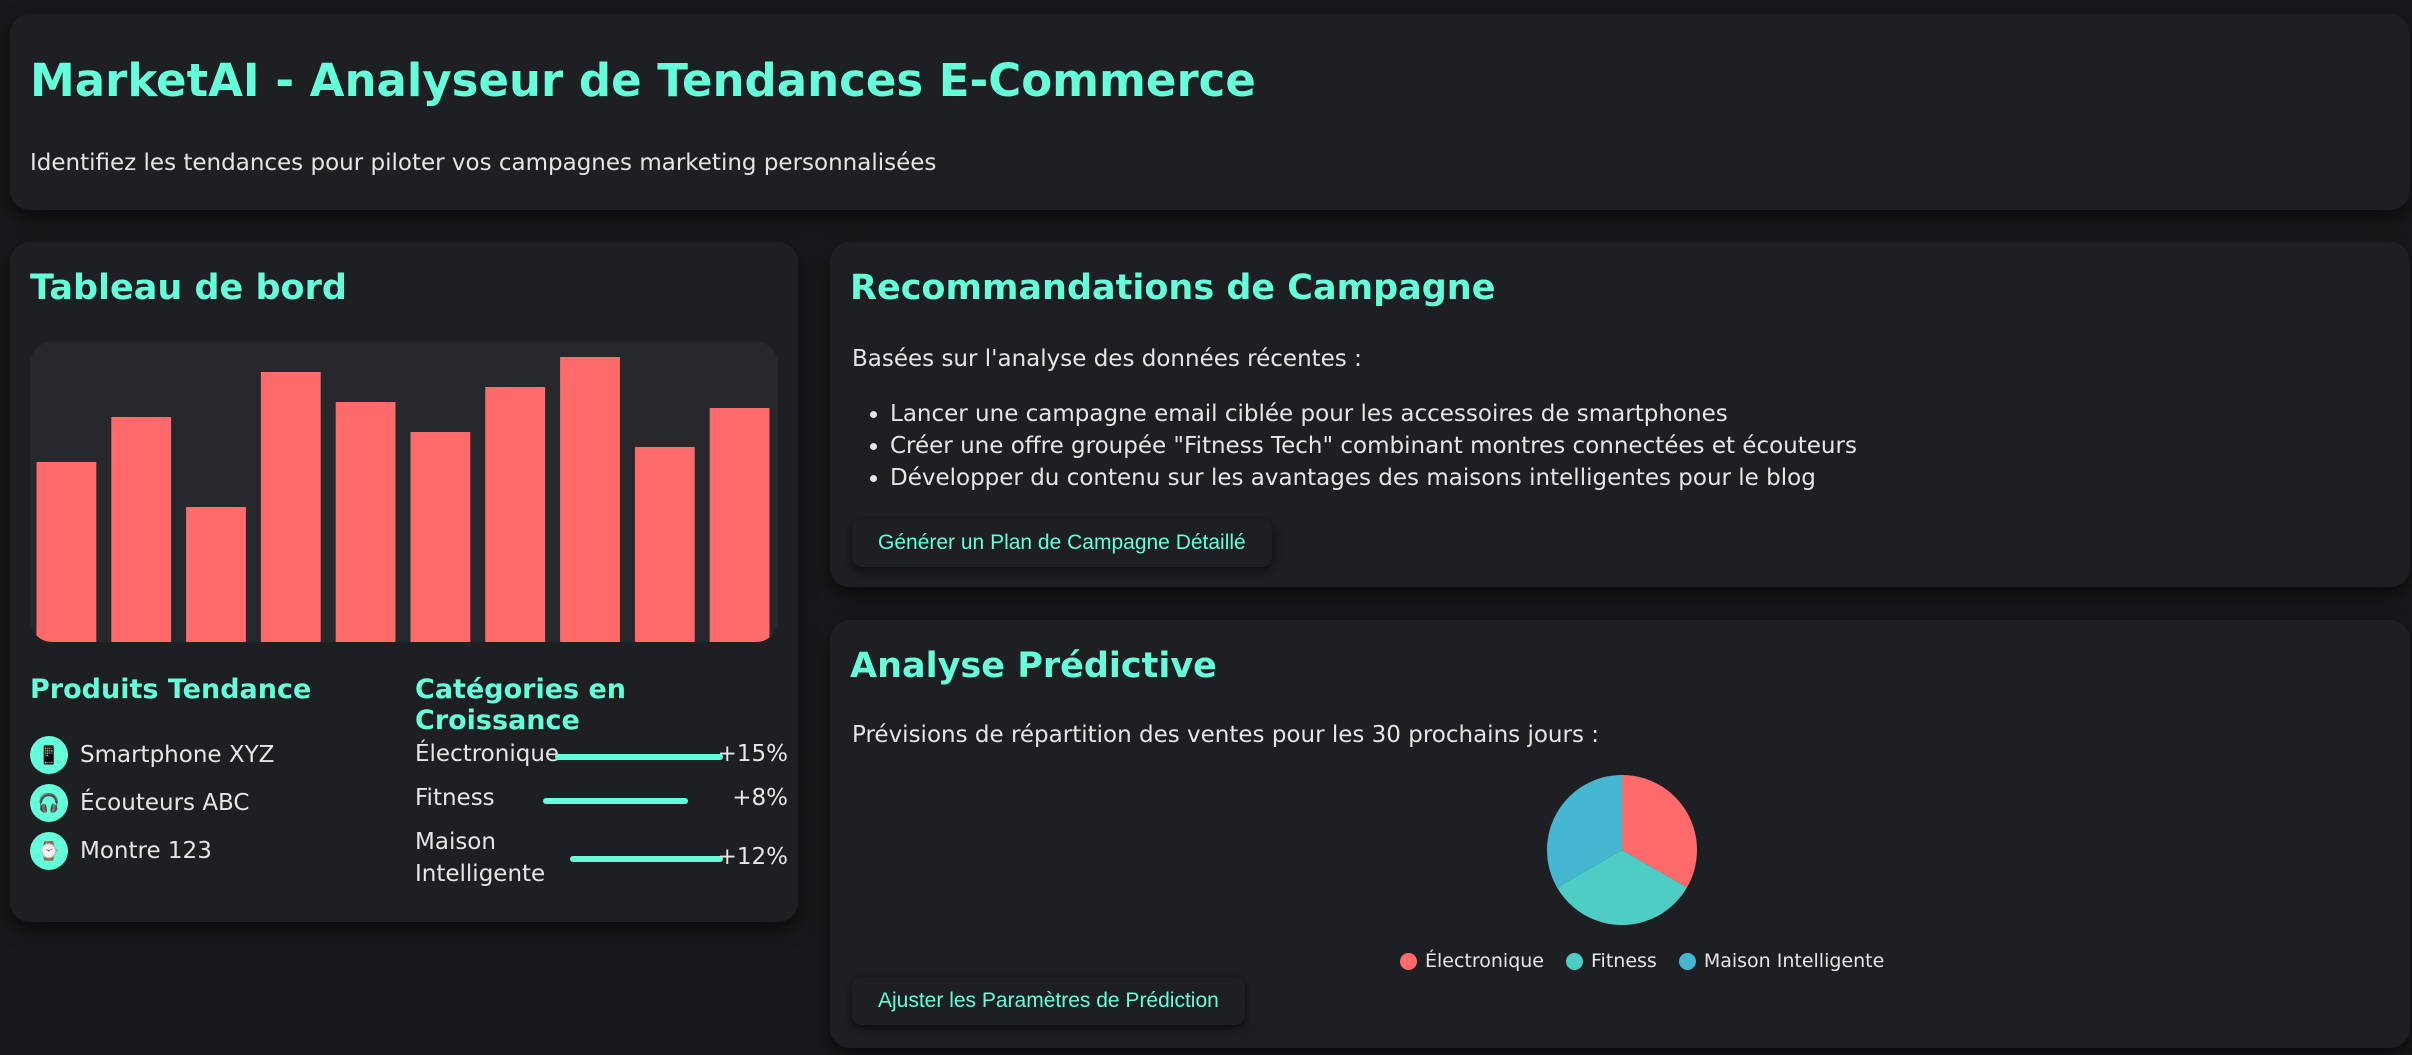  I want to click on category-row: Maison Intelligente +12%, so click(601, 861).